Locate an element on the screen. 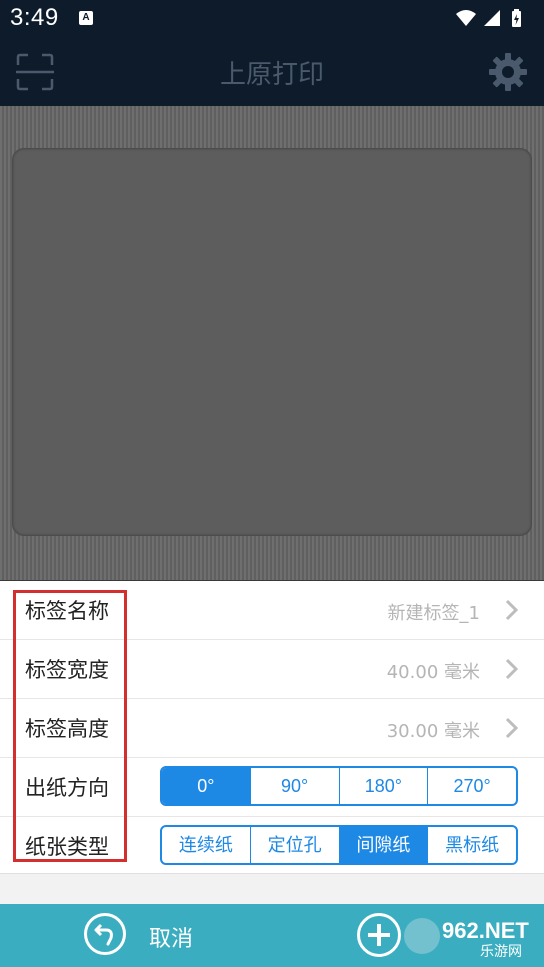  status-icons is located at coordinates (494, 18).